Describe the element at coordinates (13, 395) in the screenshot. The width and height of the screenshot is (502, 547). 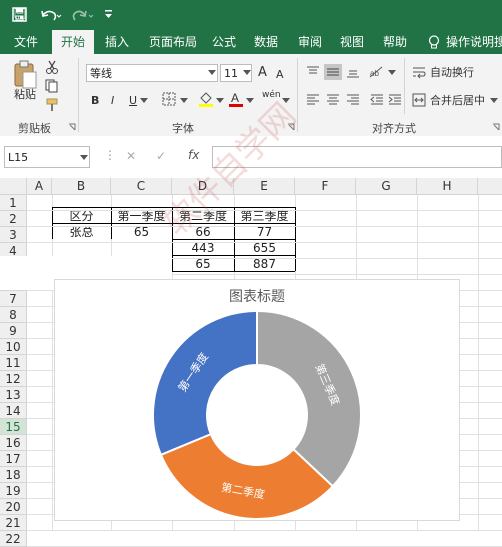
I see `row-header-13: 13` at that location.